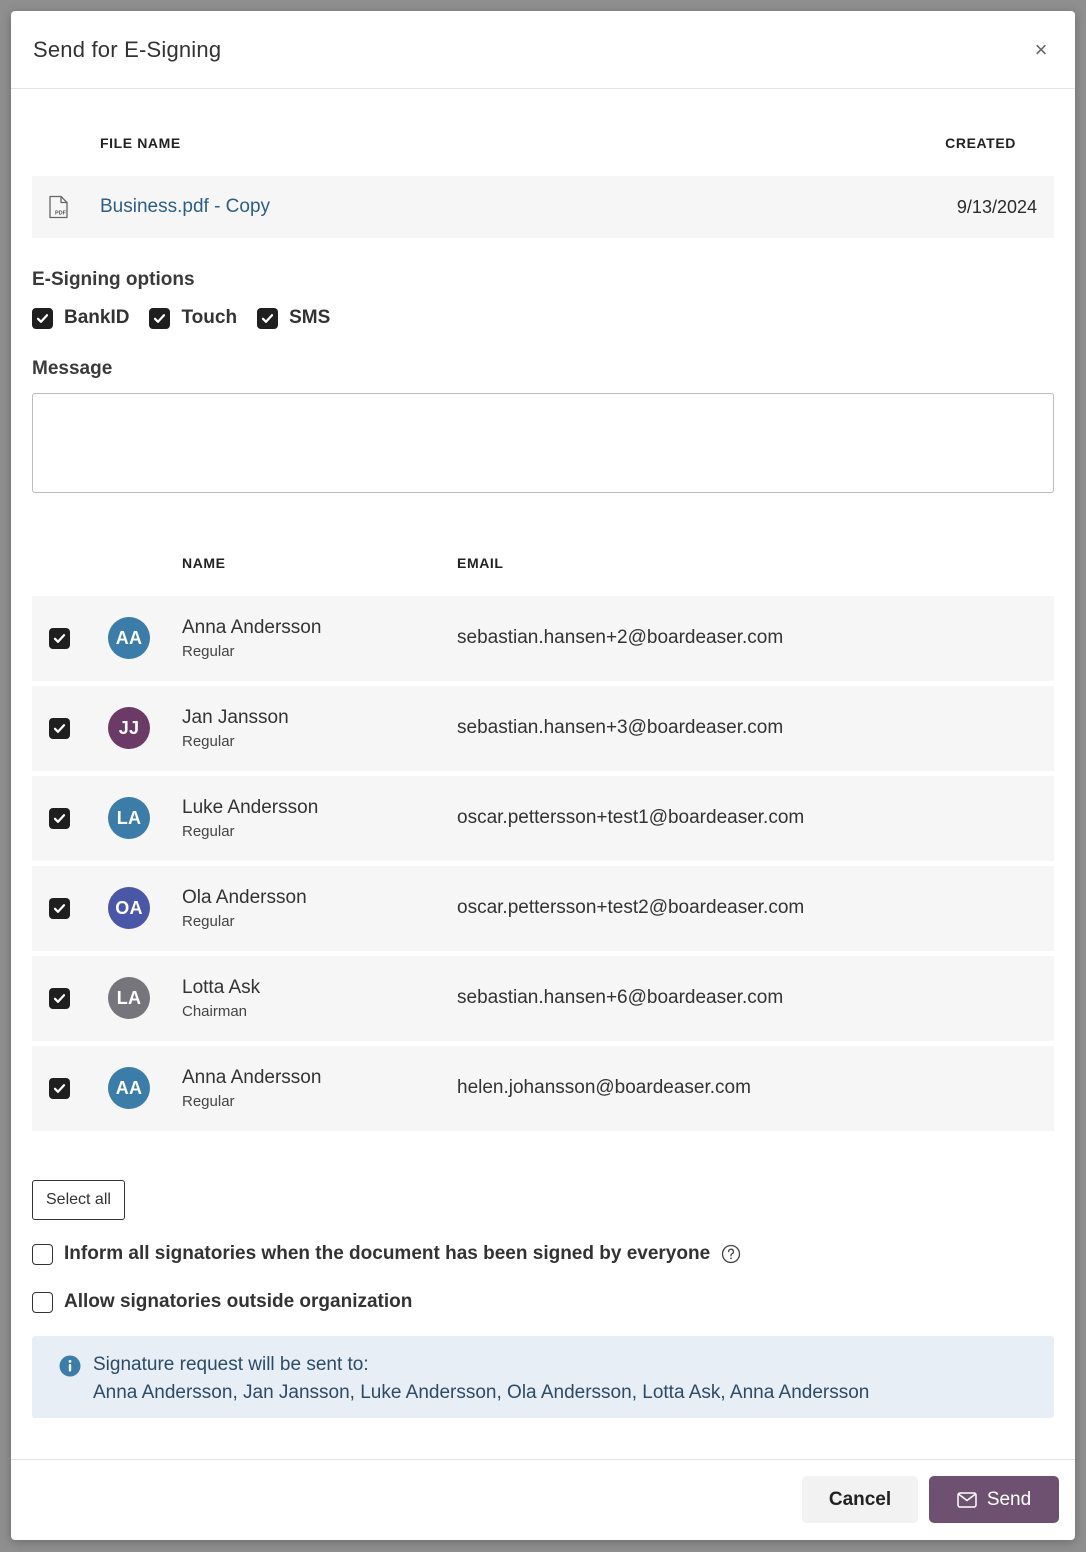 This screenshot has height=1552, width=1086. What do you see at coordinates (250, 807) in the screenshot?
I see `signatory-name: Luke Andersson` at bounding box center [250, 807].